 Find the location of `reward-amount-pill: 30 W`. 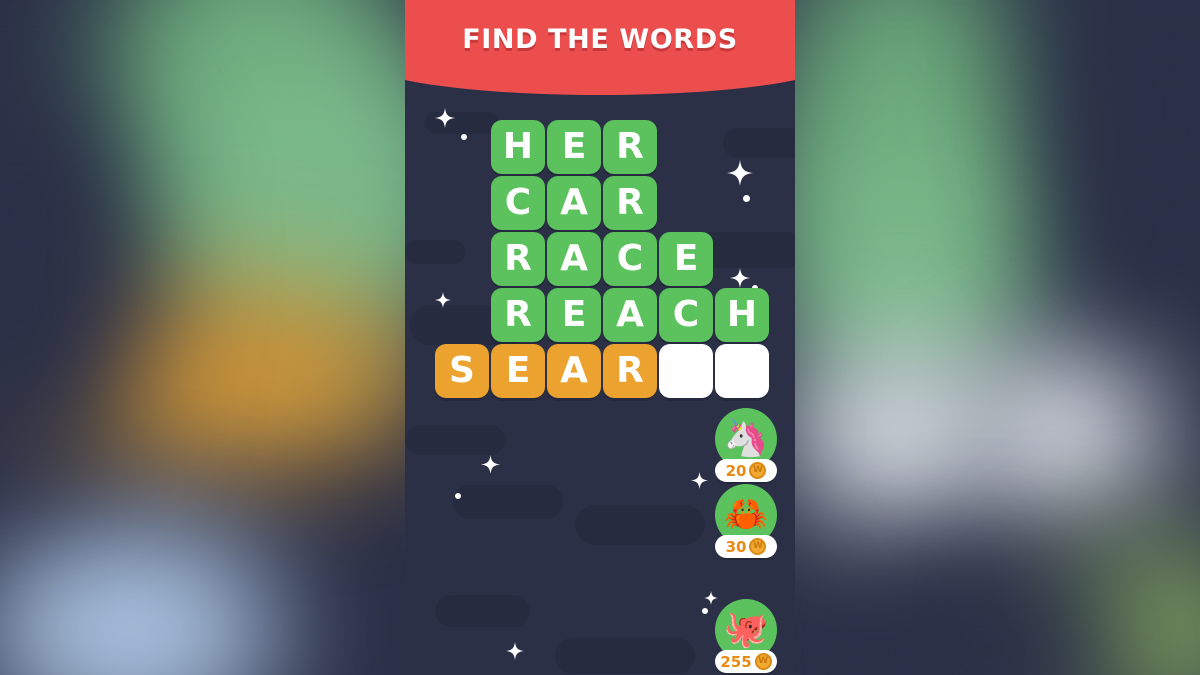

reward-amount-pill: 30 W is located at coordinates (746, 546).